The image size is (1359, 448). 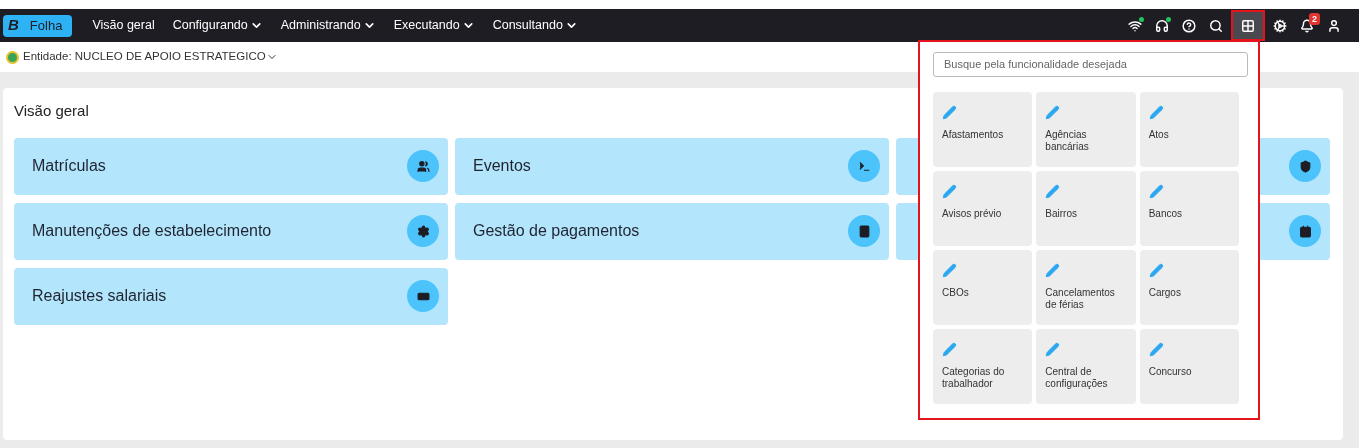 I want to click on nav-menu: Configurando, so click(x=217, y=25).